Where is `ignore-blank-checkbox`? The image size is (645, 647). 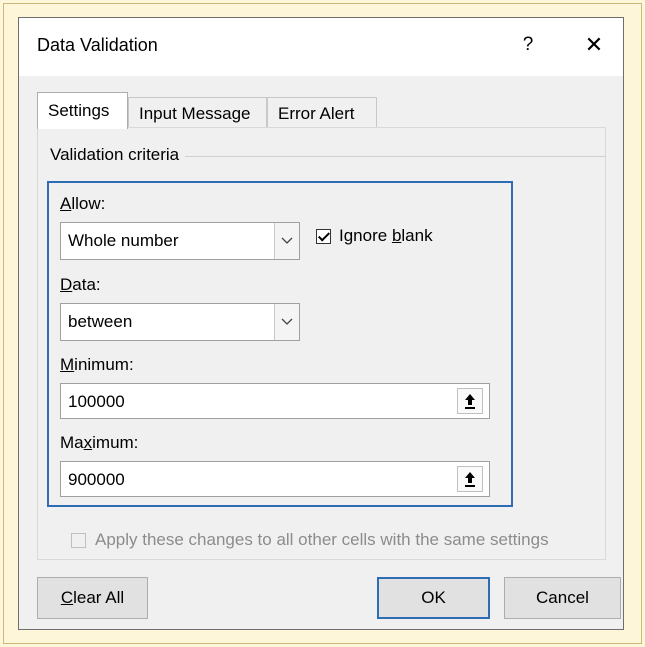
ignore-blank-checkbox is located at coordinates (323, 236).